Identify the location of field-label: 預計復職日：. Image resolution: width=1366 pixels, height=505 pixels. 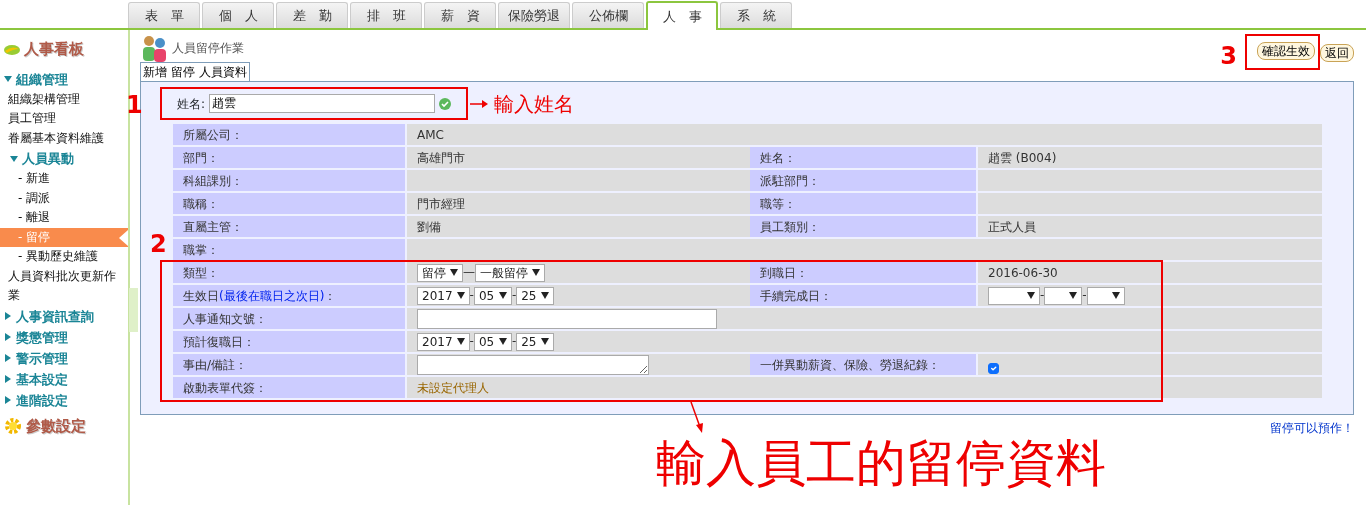
(219, 341).